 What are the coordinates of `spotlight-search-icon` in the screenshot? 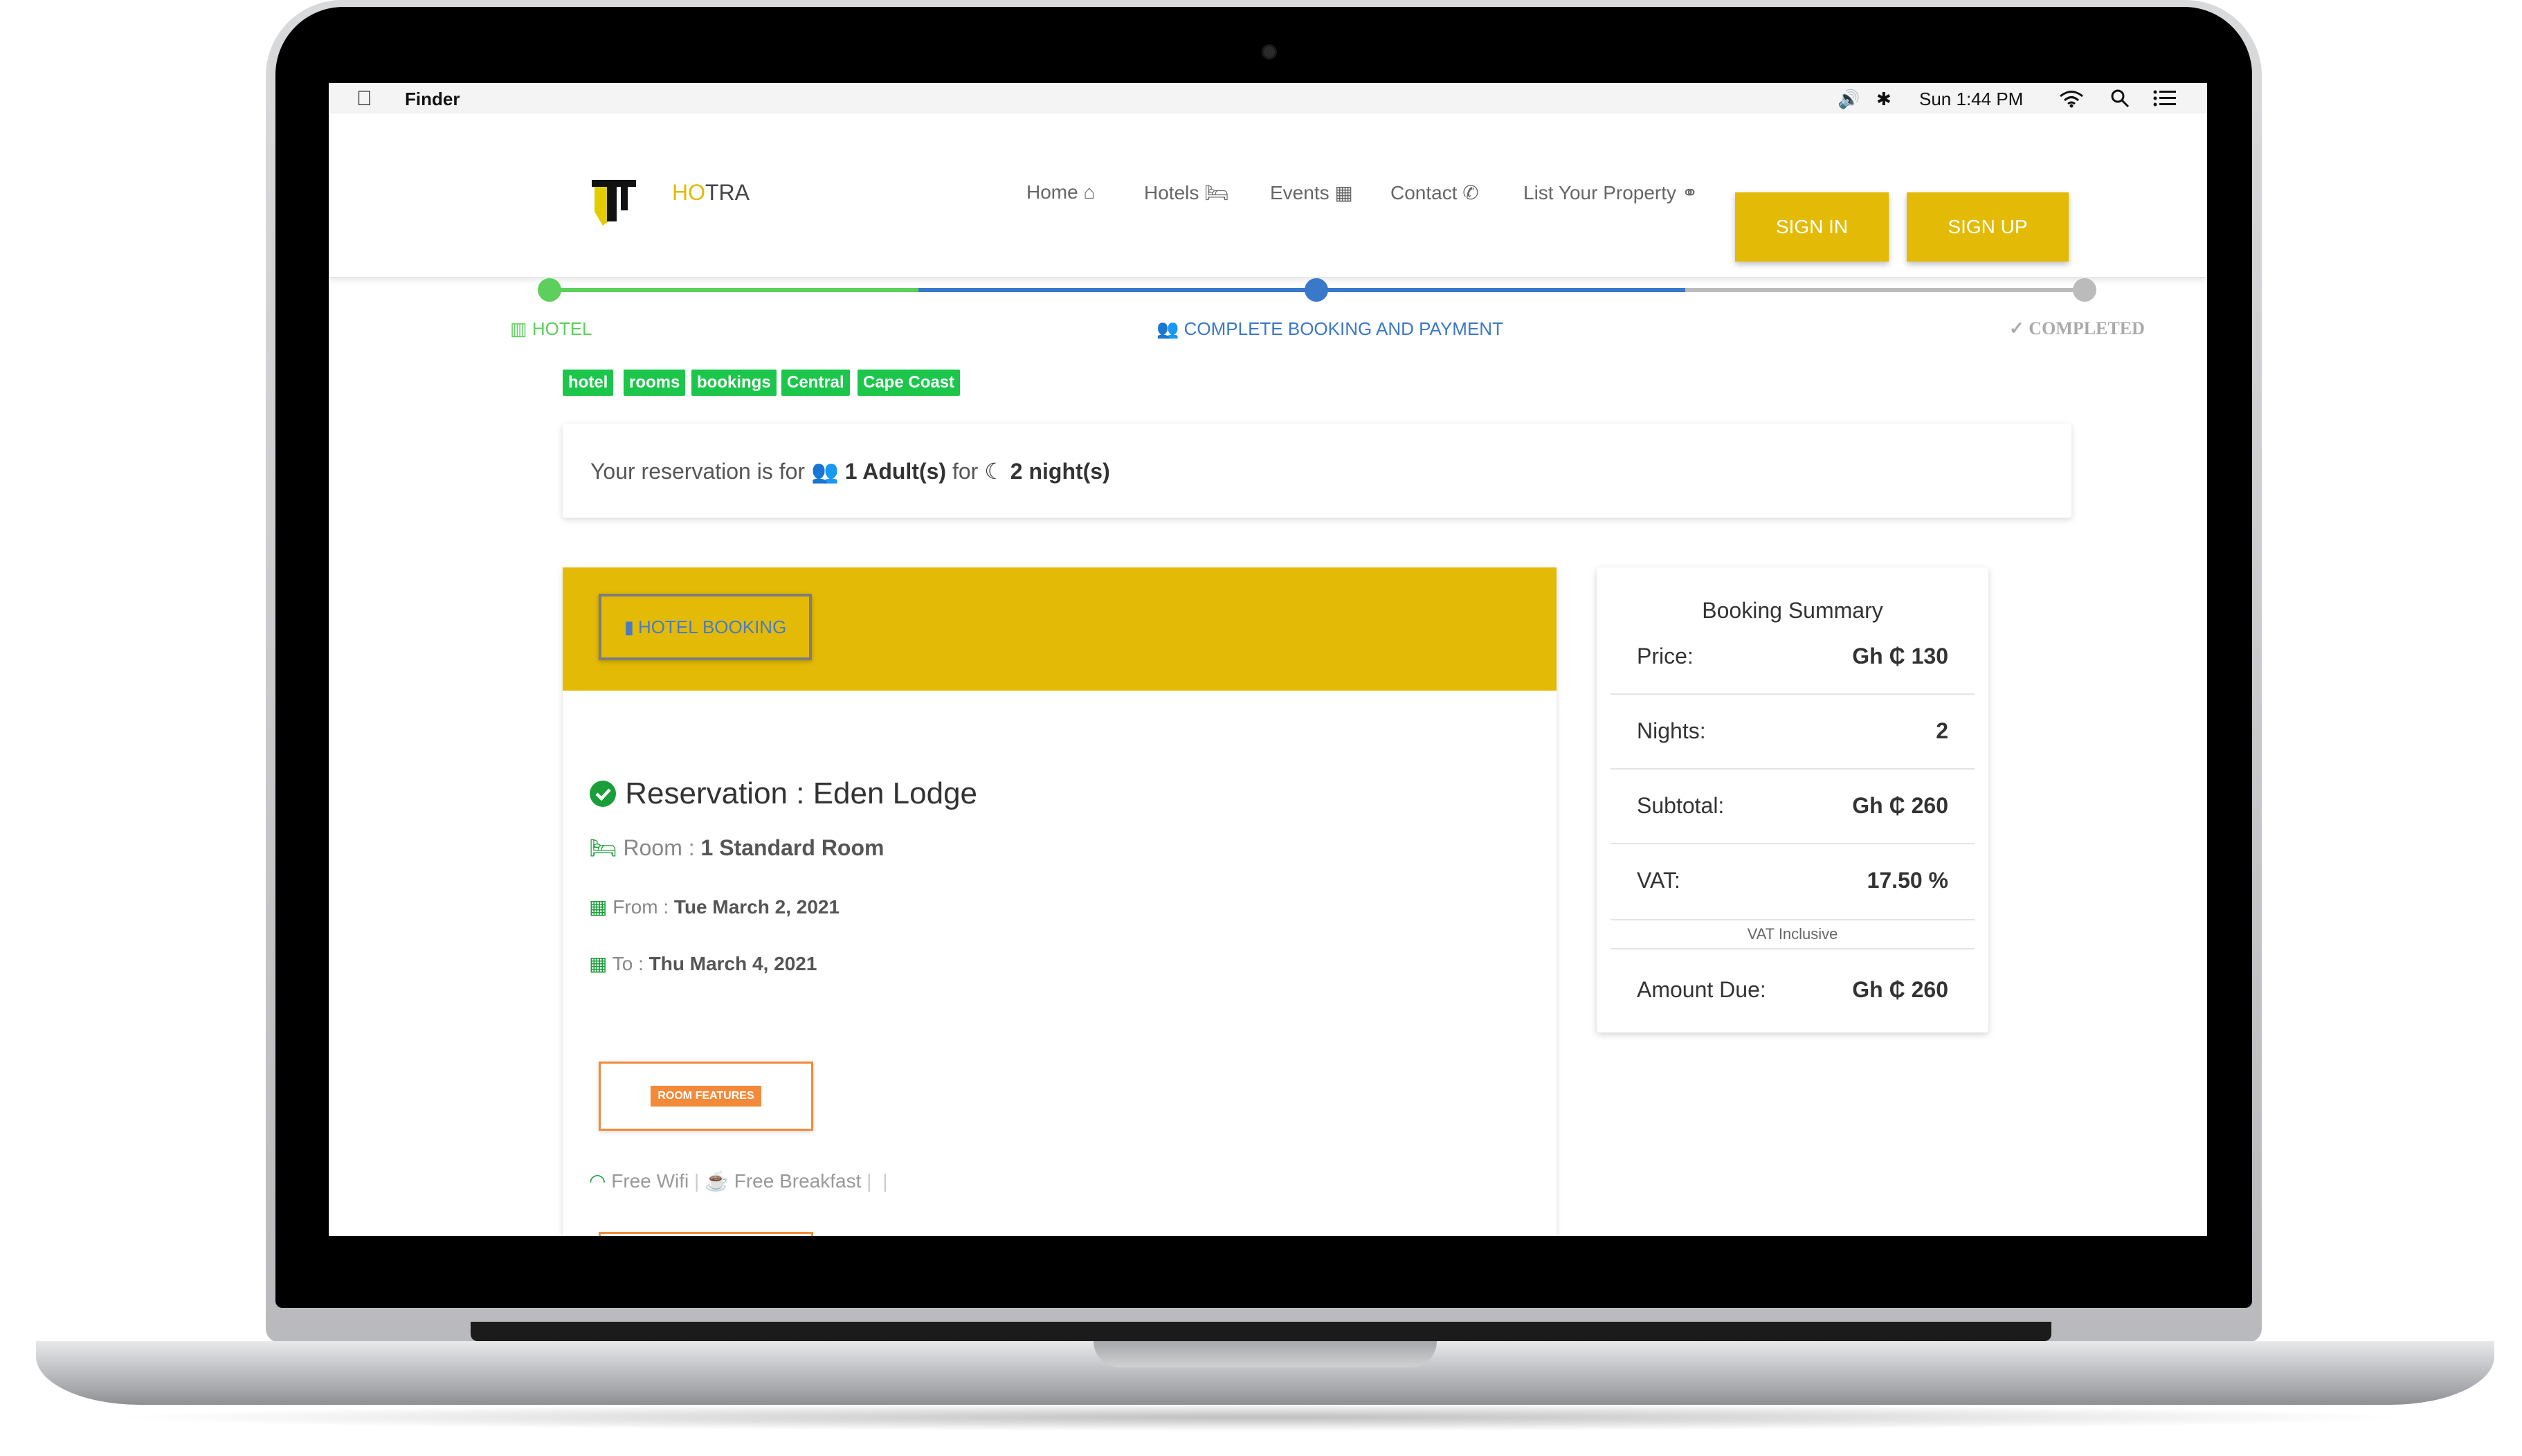 It's located at (2120, 98).